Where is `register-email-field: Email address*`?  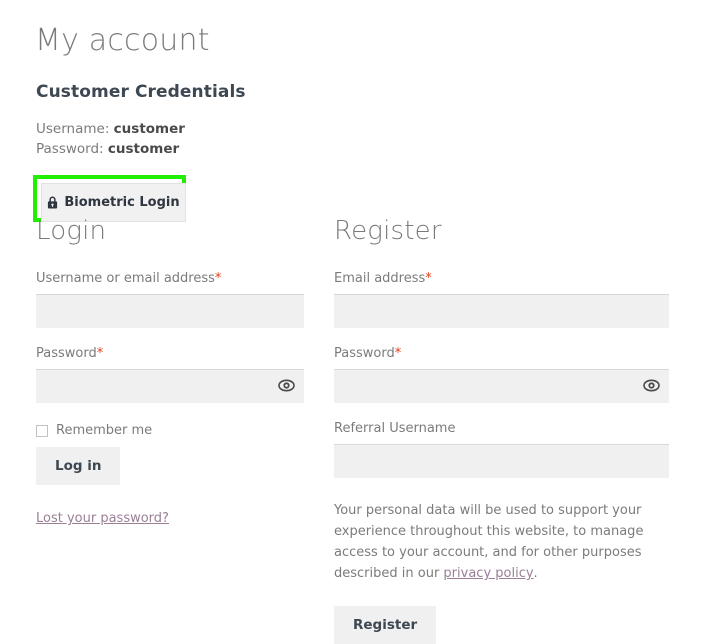
register-email-field: Email address* is located at coordinates (501, 299).